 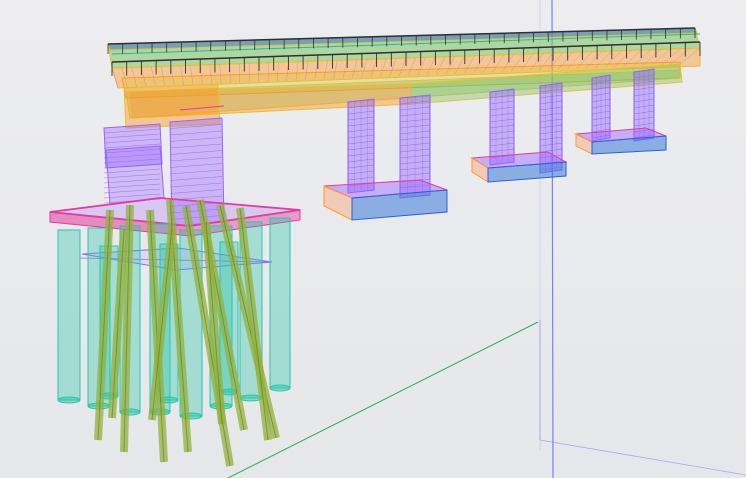 What do you see at coordinates (642, 457) in the screenshot?
I see `grid-line-blue-floor` at bounding box center [642, 457].